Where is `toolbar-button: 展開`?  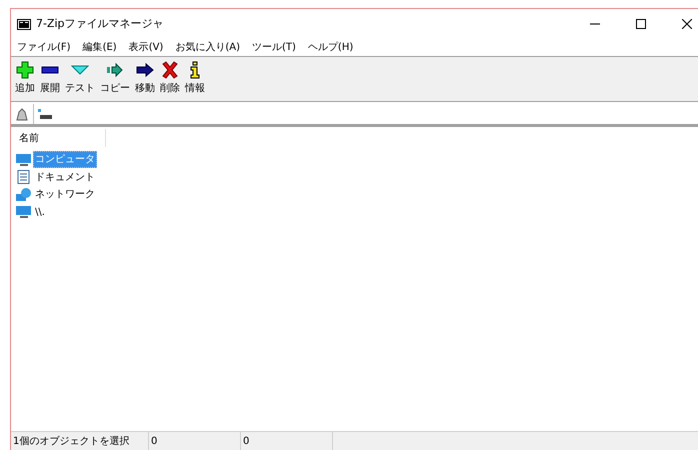 toolbar-button: 展開 is located at coordinates (50, 78).